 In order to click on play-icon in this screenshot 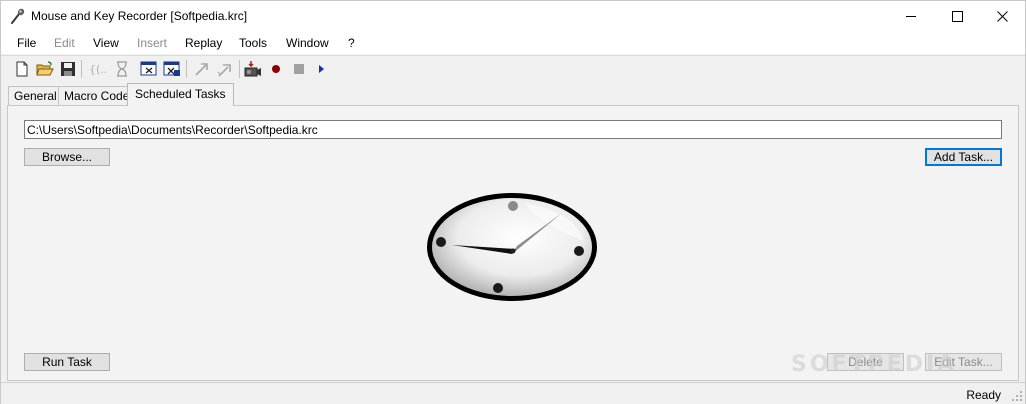, I will do `click(322, 69)`.